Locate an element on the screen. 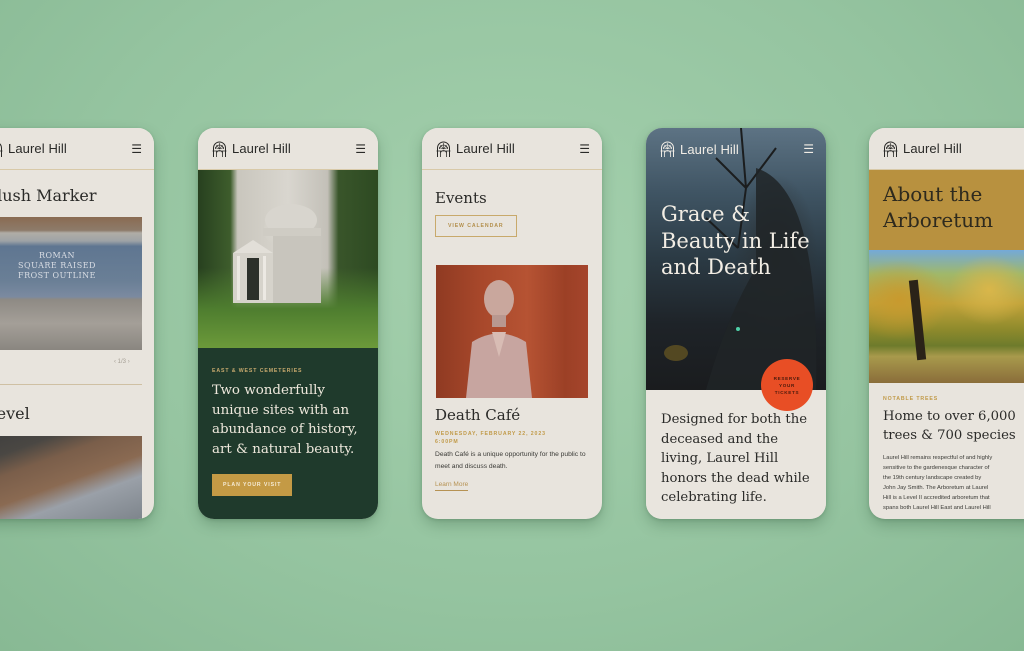 This screenshot has width=1024, height=651. level-marker-image is located at coordinates (71, 477).